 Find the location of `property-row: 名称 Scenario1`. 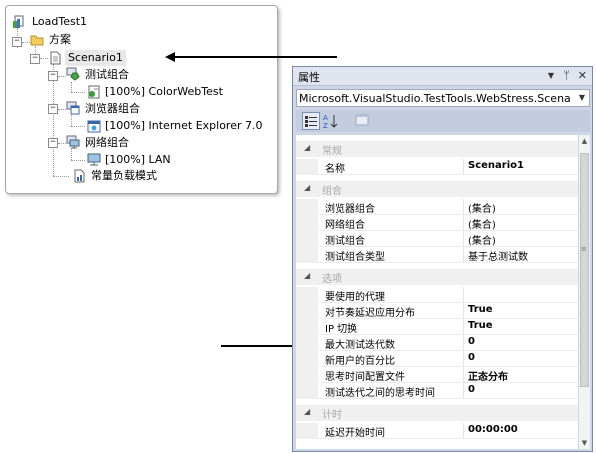

property-row: 名称 Scenario1 is located at coordinates (437, 167).